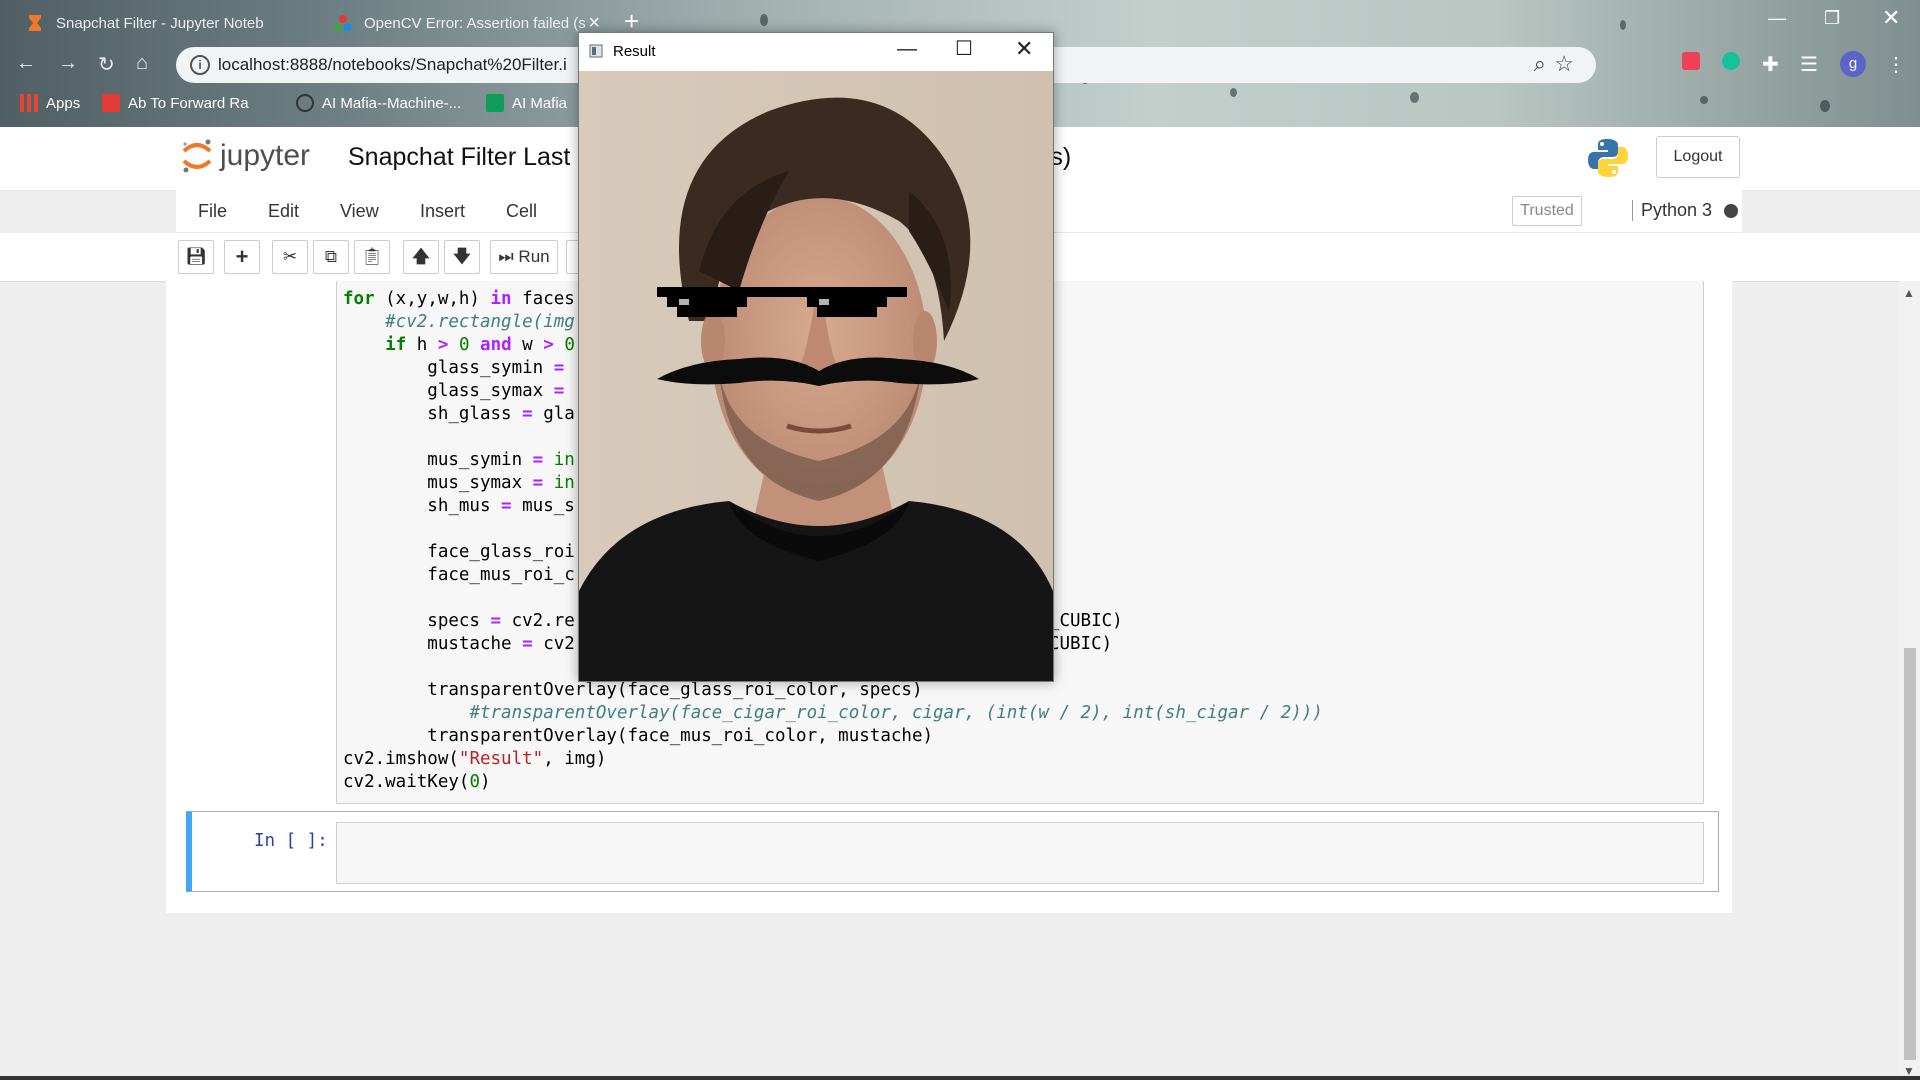  Describe the element at coordinates (29, 103) in the screenshot. I see `apps-grid-icon` at that location.